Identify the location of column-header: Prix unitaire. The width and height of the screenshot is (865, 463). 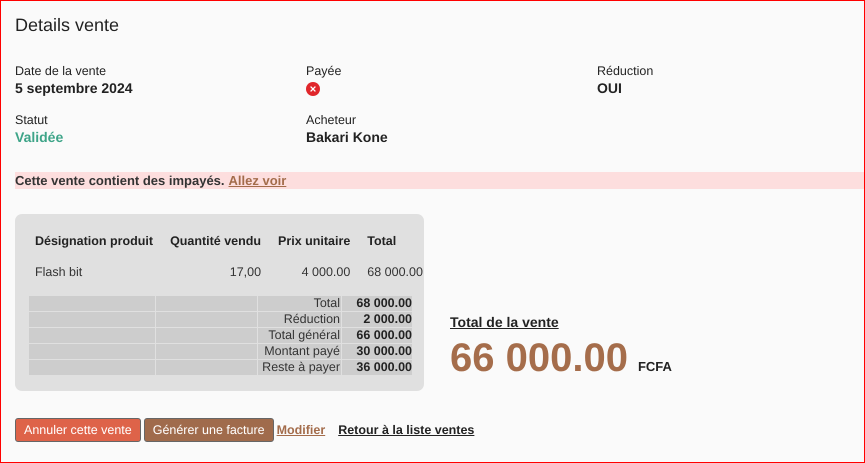
(314, 241).